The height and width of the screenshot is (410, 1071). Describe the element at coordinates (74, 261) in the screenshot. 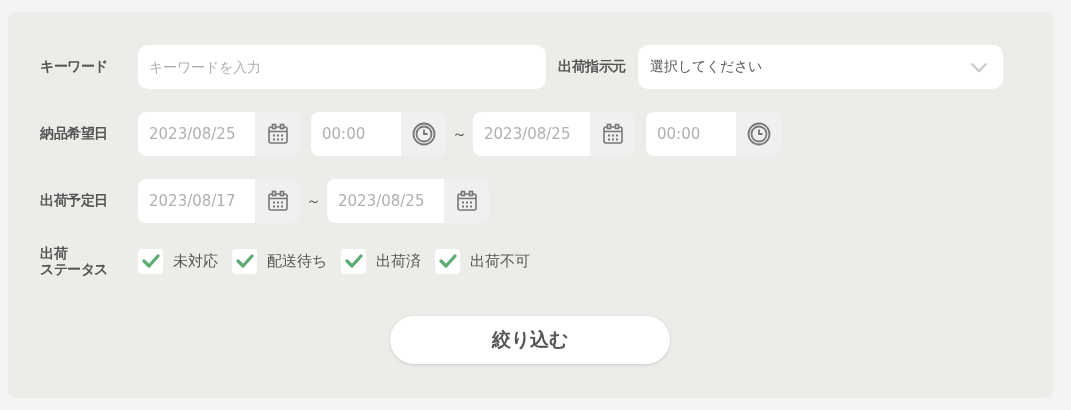

I see `field-label: 出荷 ステータス` at that location.